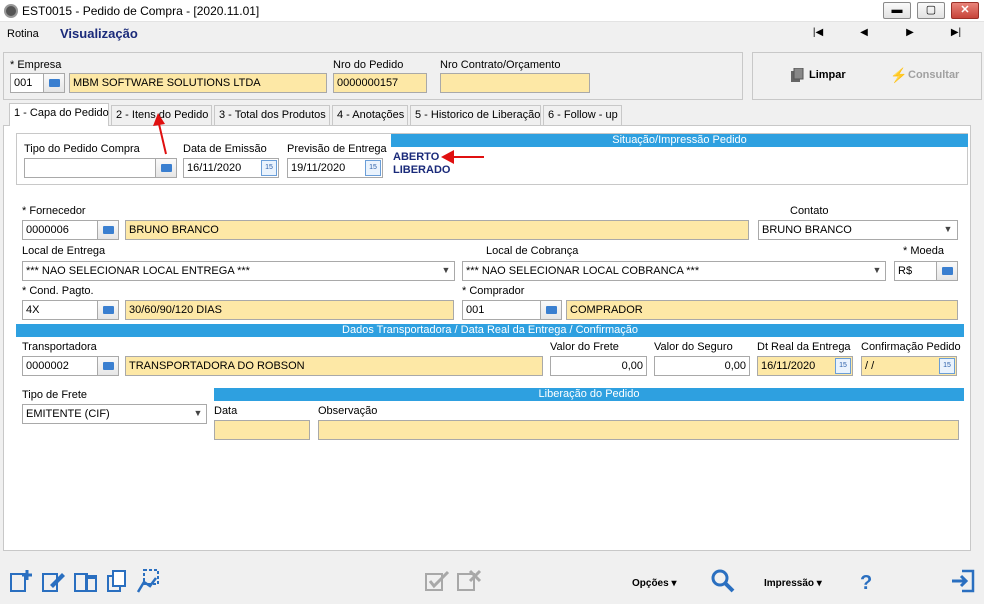  I want to click on edit-icon, so click(53, 581).